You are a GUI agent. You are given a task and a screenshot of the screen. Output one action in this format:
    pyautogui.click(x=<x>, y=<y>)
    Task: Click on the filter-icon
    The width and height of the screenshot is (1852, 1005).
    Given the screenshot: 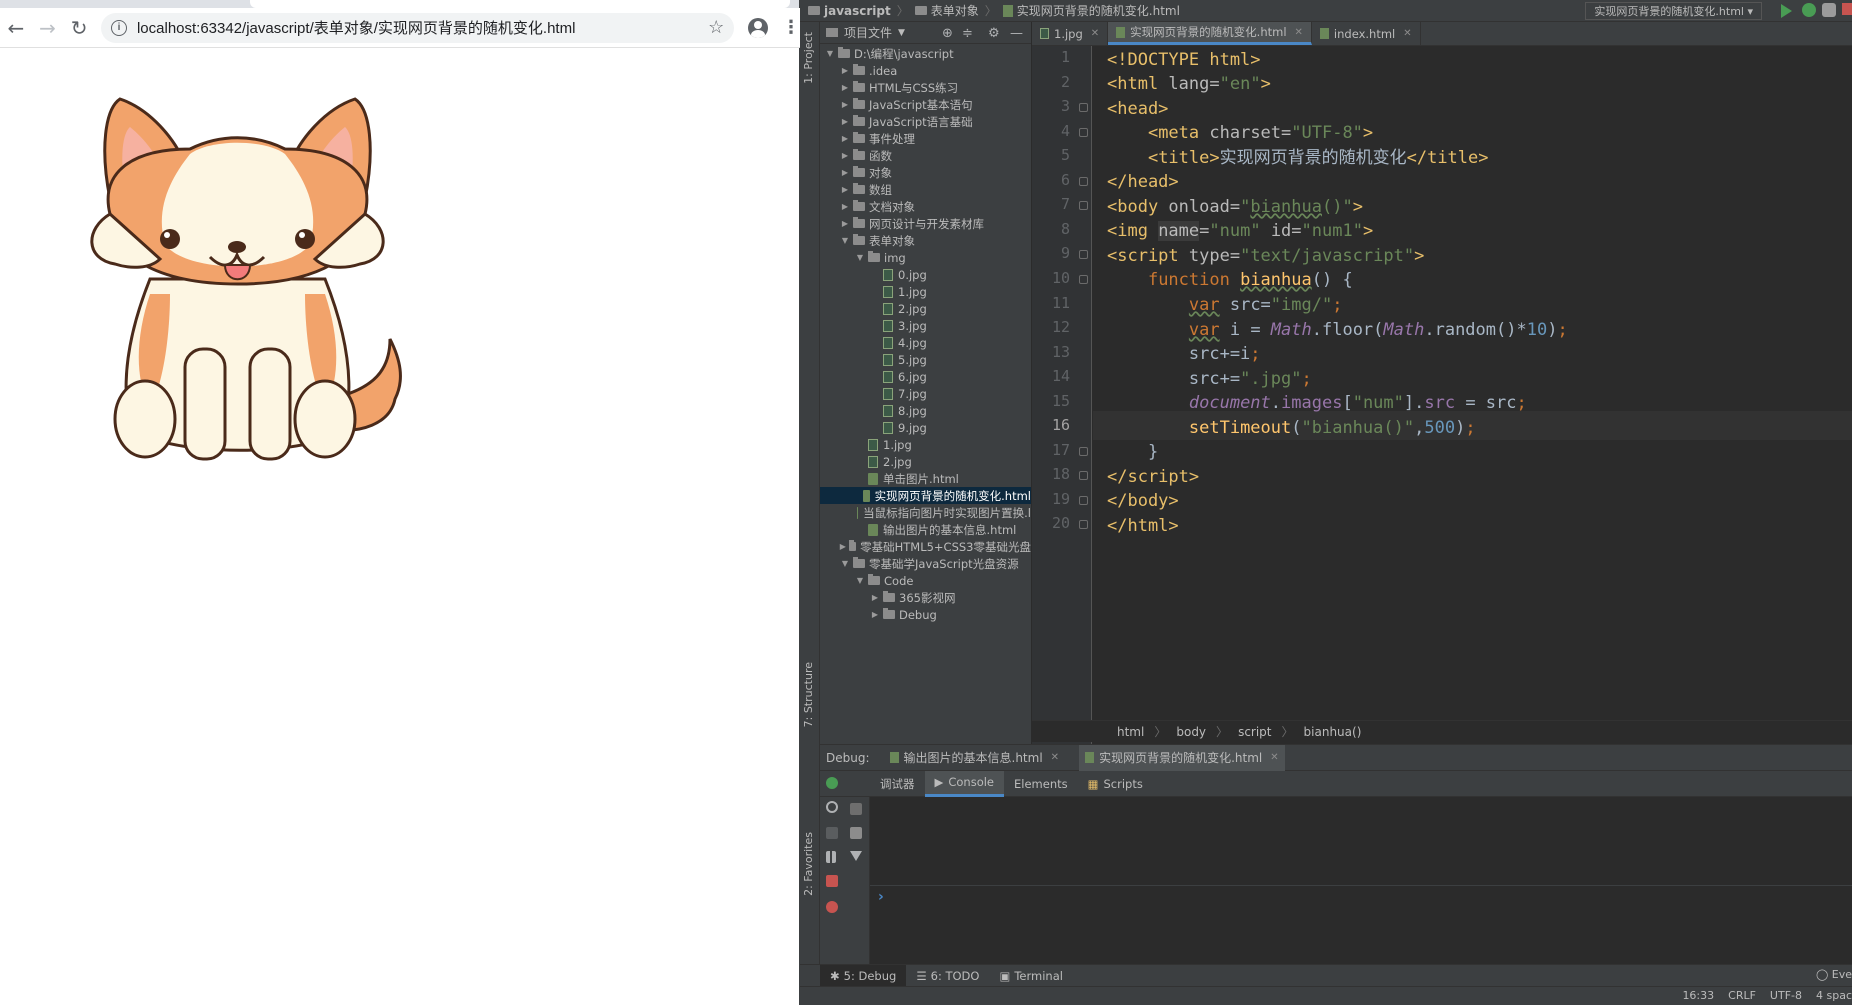 What is the action you would take?
    pyautogui.click(x=856, y=857)
    